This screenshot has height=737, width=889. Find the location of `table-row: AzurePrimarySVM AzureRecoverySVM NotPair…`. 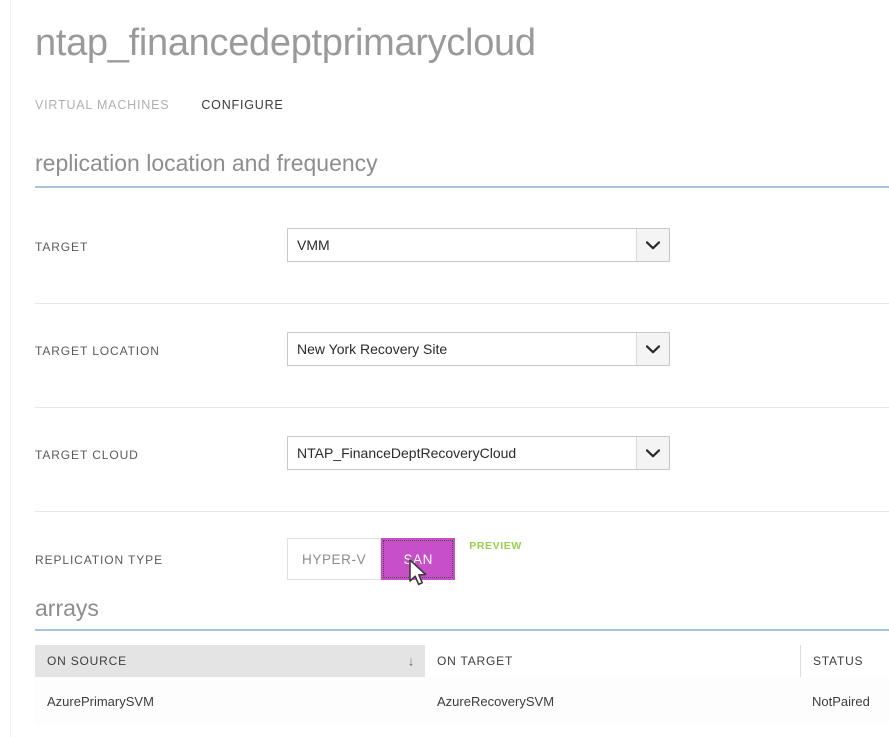

table-row: AzurePrimarySVM AzureRecoverySVM NotPair… is located at coordinates (462, 701).